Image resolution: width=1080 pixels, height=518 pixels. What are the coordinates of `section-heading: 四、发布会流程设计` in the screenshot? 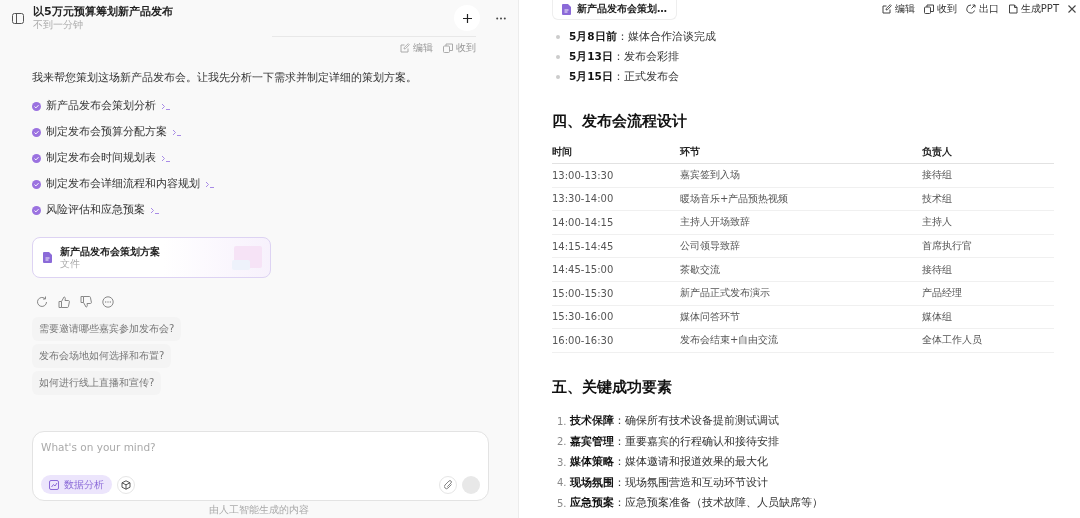 It's located at (620, 121).